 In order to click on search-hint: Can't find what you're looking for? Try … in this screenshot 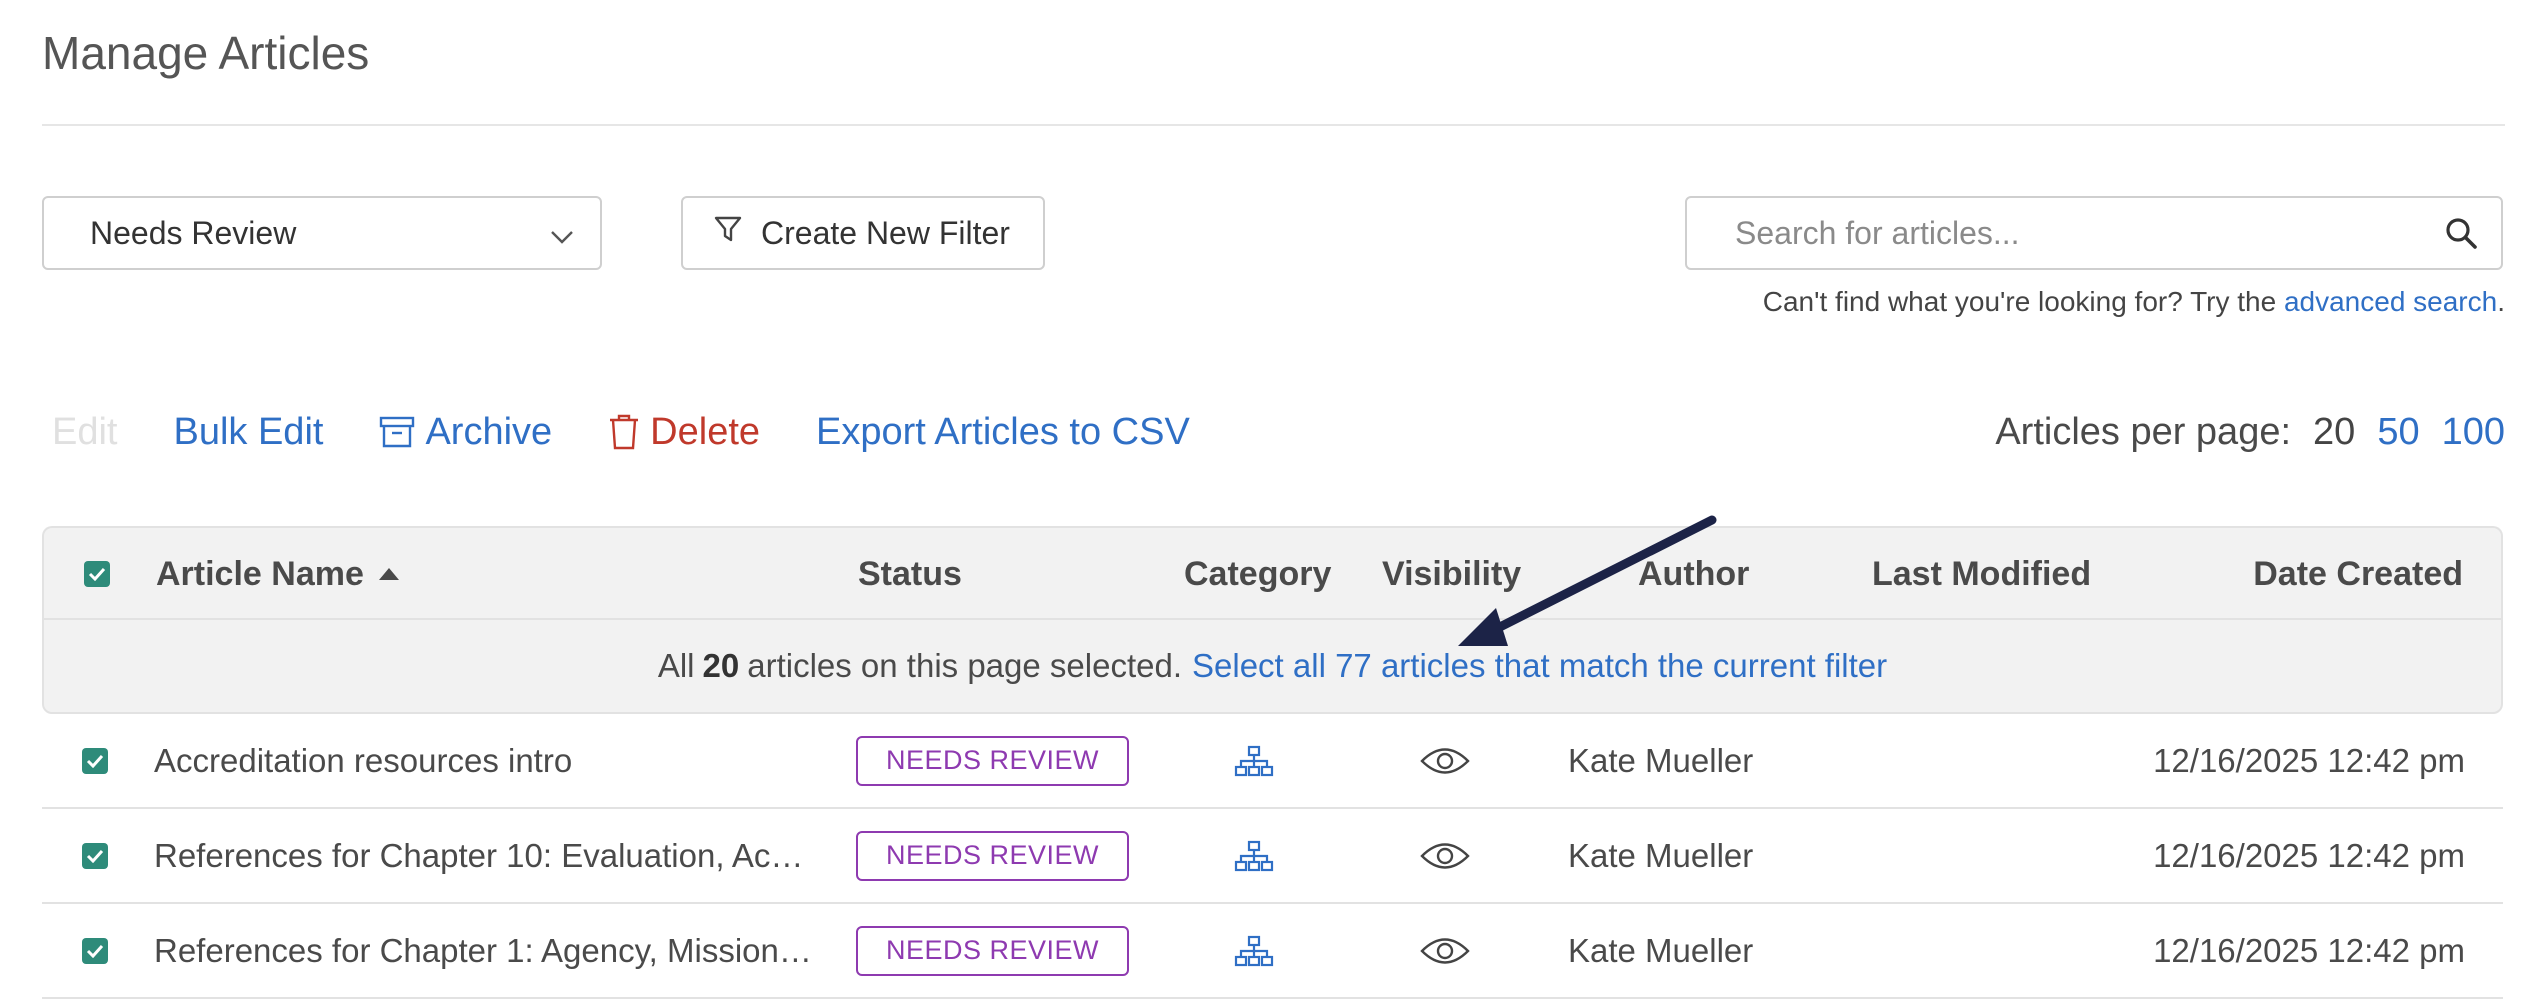, I will do `click(2134, 302)`.